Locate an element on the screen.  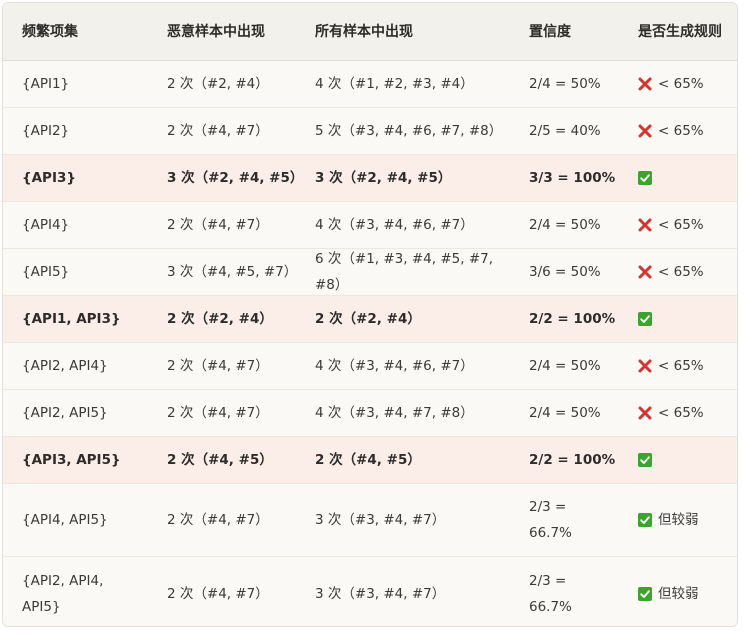
all-count-cell: 3 次（#2, #4, #5） is located at coordinates (415, 178).